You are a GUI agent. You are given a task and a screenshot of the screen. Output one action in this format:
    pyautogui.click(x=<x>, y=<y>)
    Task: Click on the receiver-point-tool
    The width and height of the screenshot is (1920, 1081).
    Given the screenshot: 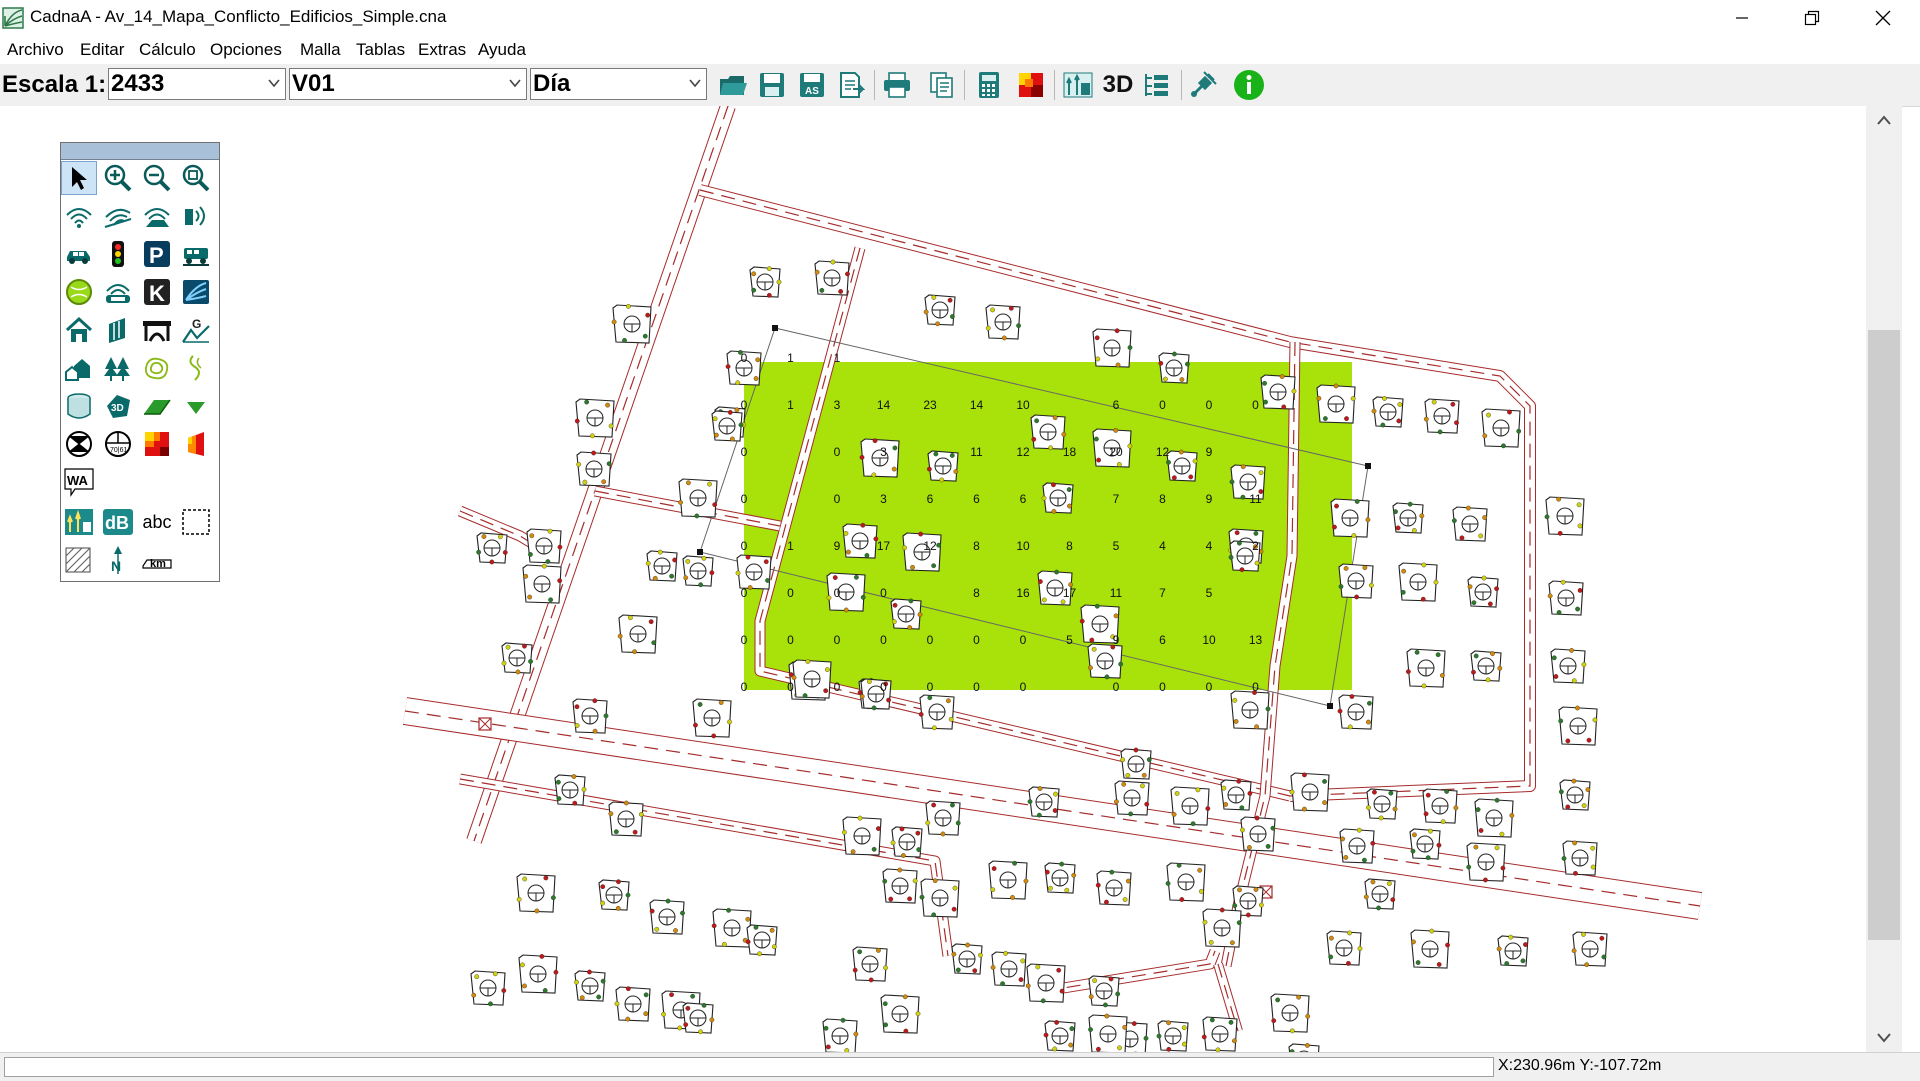 What is the action you would take?
    pyautogui.click(x=79, y=444)
    